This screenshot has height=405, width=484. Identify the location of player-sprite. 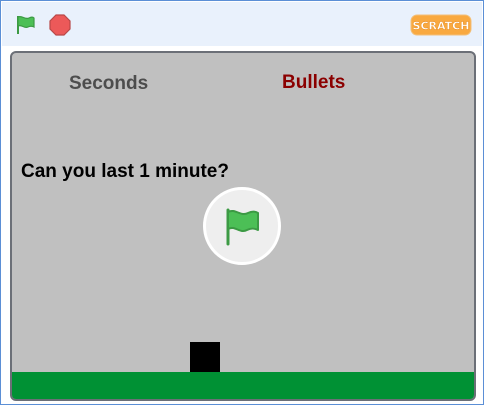
(205, 357).